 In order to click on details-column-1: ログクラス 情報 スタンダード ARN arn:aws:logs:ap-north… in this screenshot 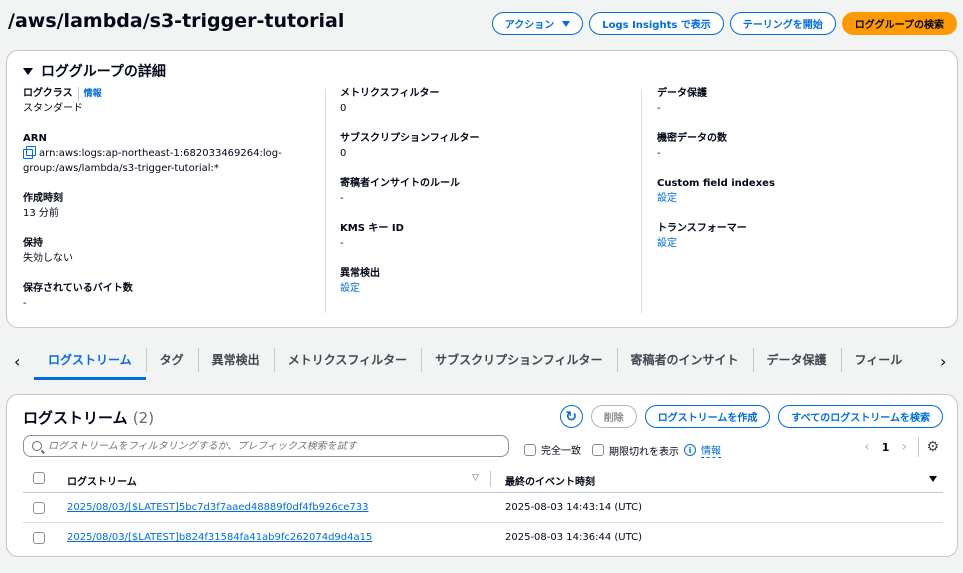, I will do `click(173, 206)`.